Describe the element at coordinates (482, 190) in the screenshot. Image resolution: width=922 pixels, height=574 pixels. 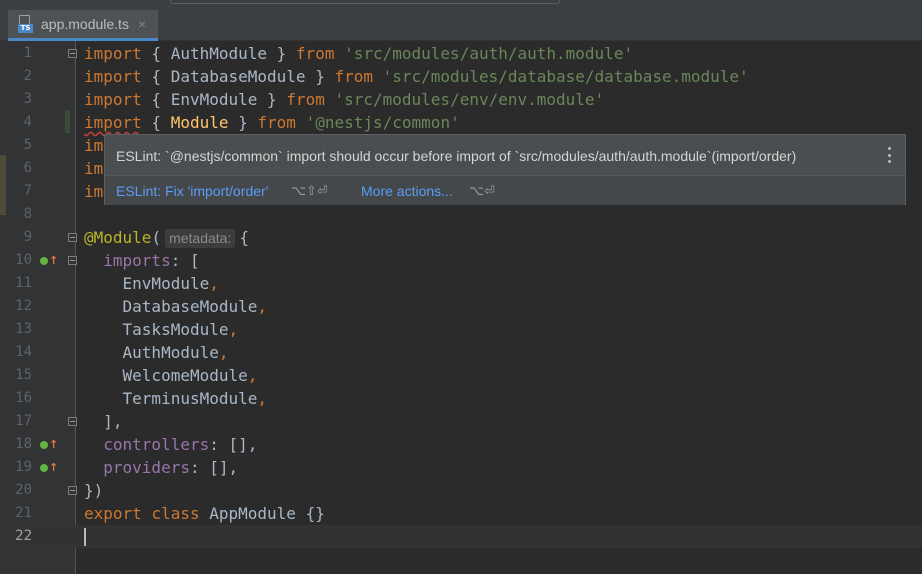
I see `more-actions-shortcut: ⌥⏎` at that location.